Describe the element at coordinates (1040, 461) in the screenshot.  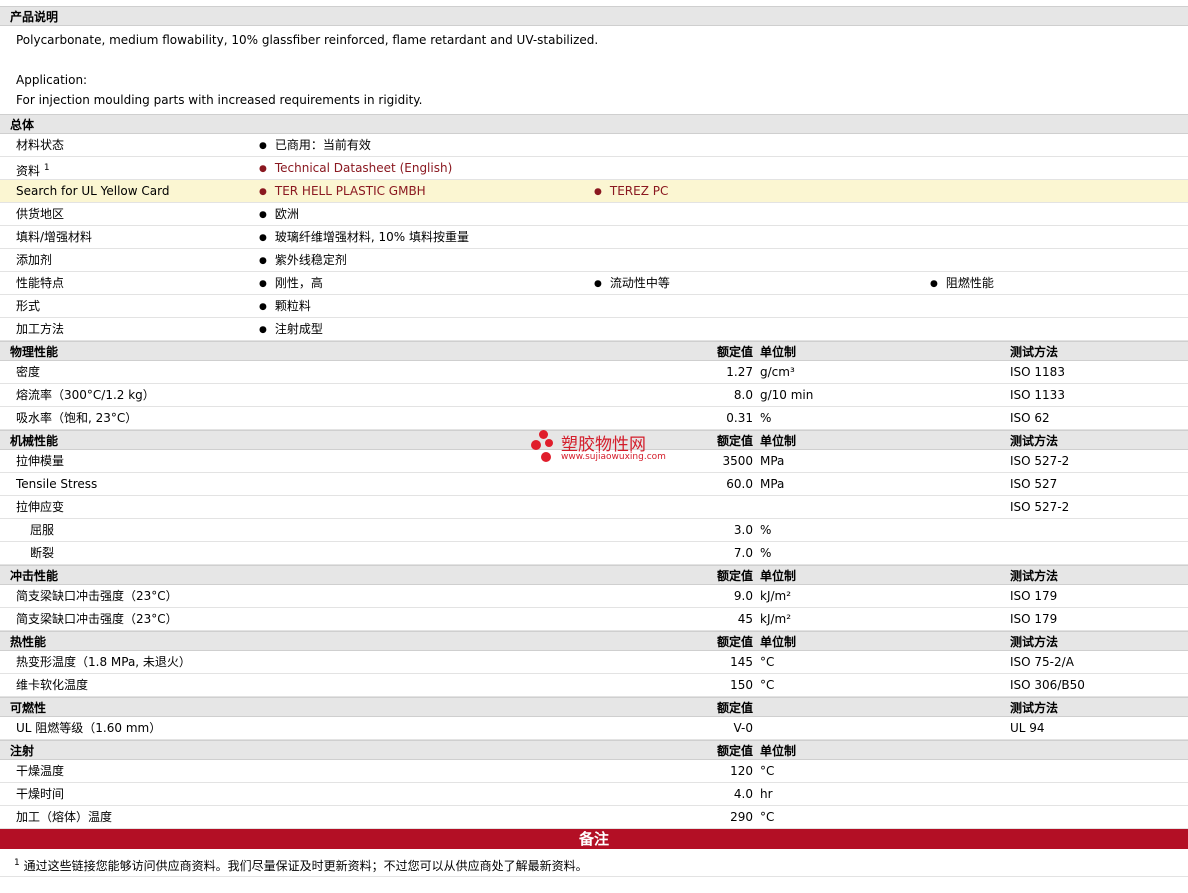
I see `property-test: ISO 527-2` at that location.